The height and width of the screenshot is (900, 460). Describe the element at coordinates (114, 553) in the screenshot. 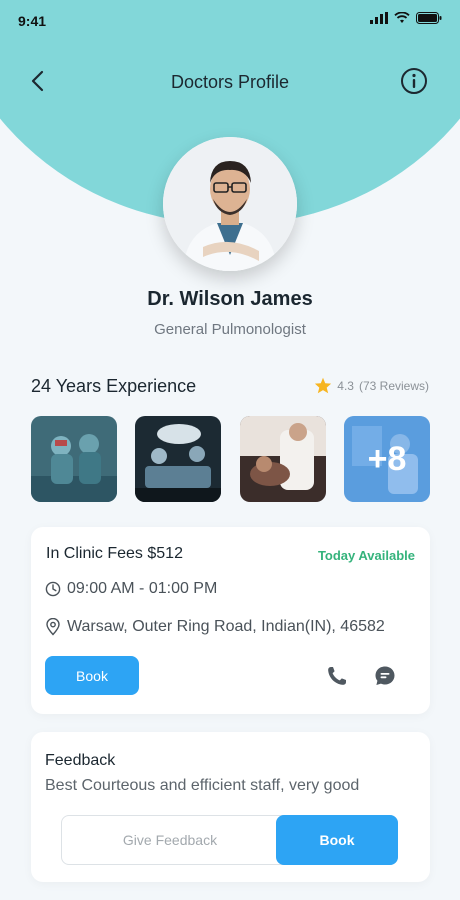

I see `clinic-fees: In Clinic Fees $512` at that location.